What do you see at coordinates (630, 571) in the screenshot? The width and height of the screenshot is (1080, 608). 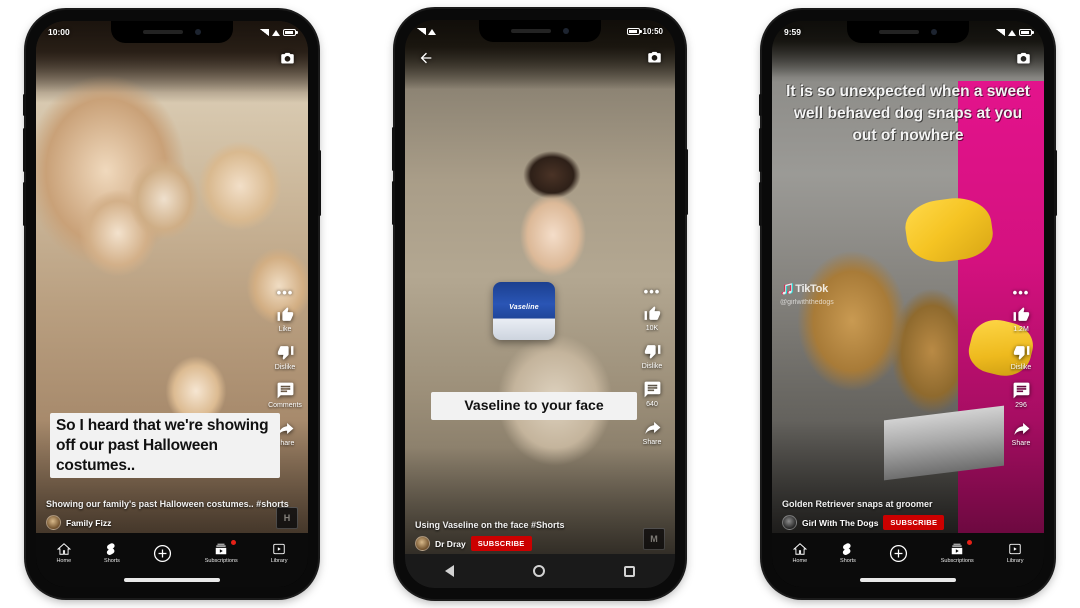 I see `square-recents-icon` at bounding box center [630, 571].